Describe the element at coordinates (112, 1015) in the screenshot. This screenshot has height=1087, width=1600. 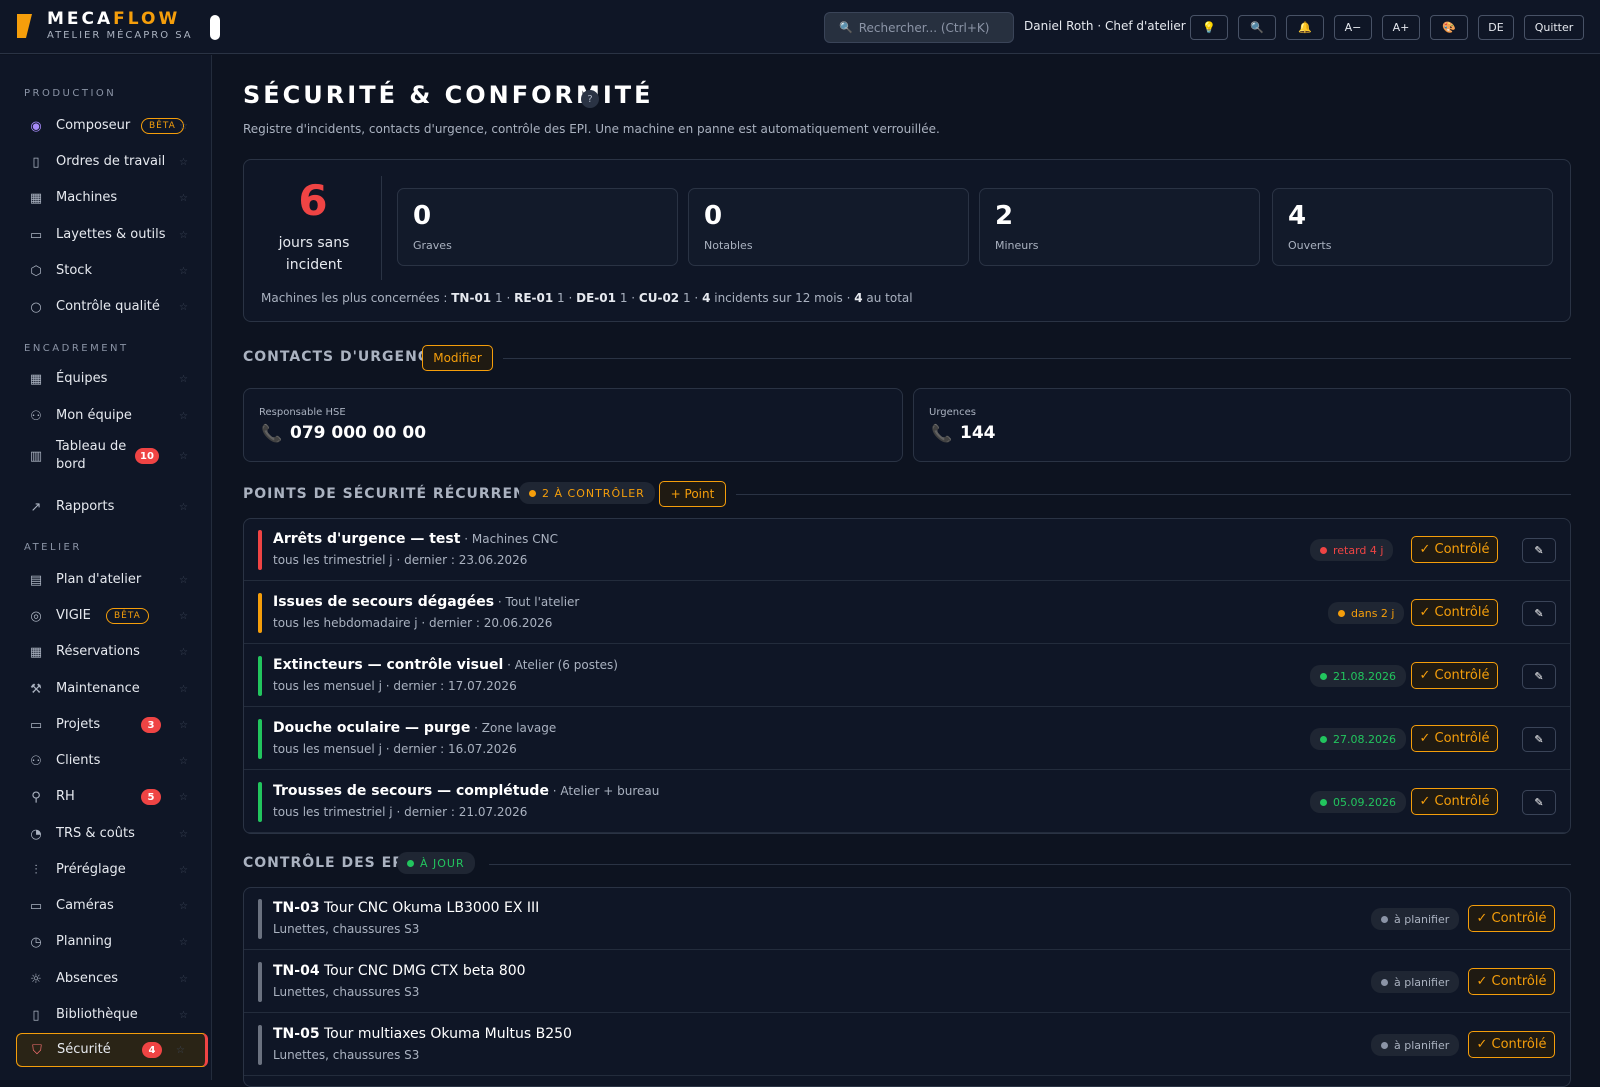
I see `sidebar-item-22: ▯ Bibliothèque ☆` at that location.